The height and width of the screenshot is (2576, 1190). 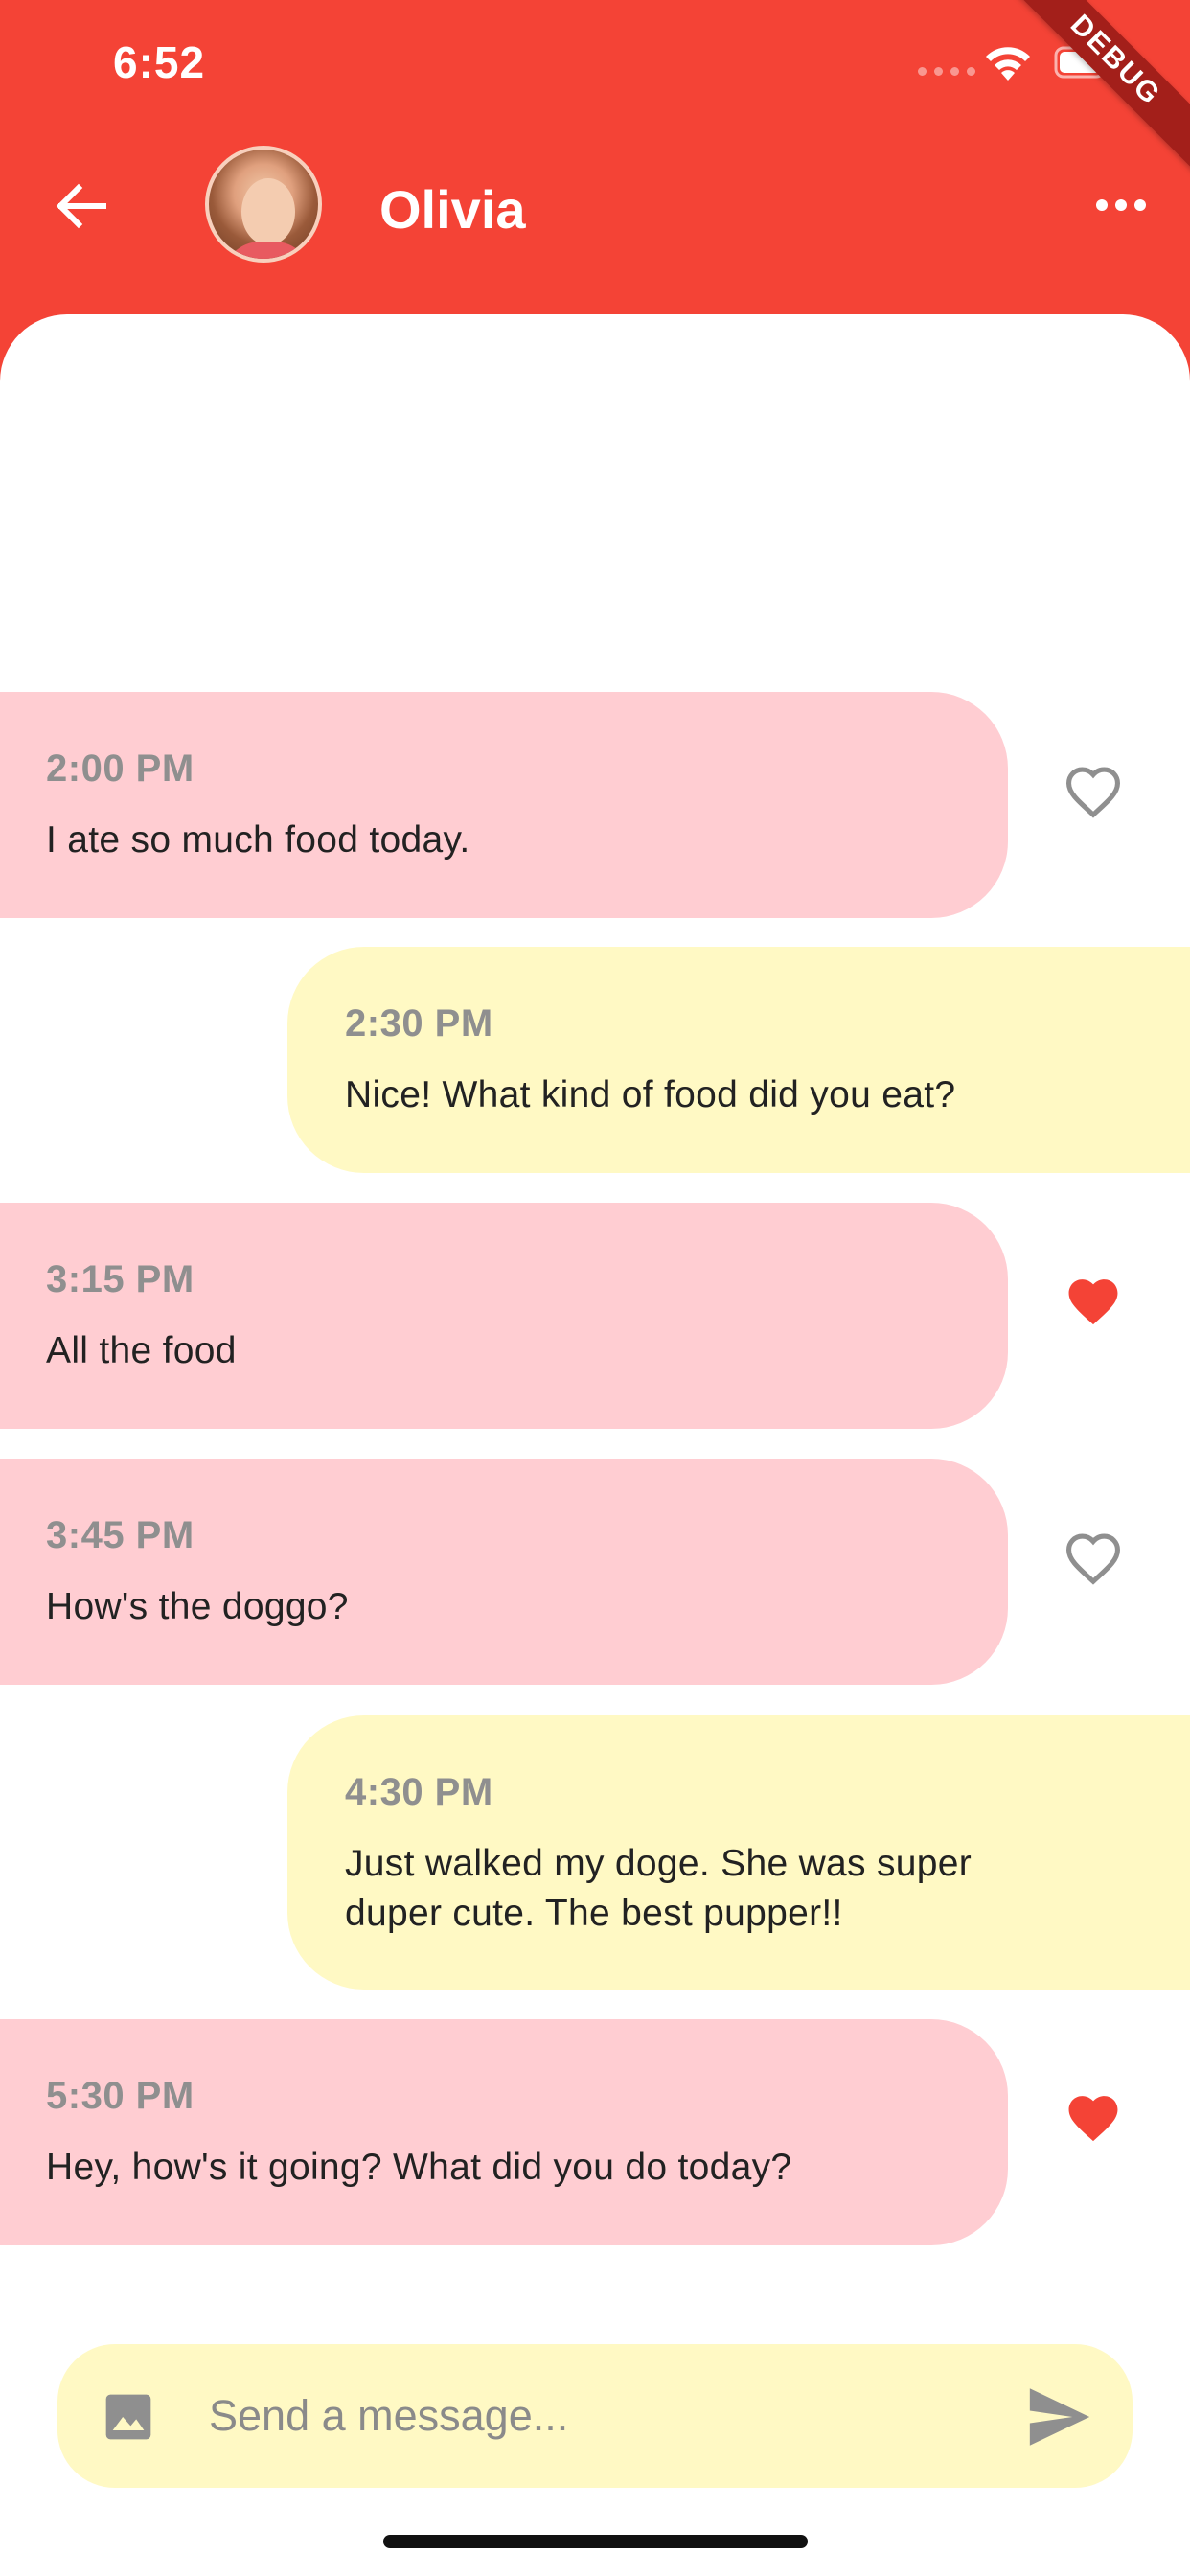 I want to click on image-icon, so click(x=128, y=2417).